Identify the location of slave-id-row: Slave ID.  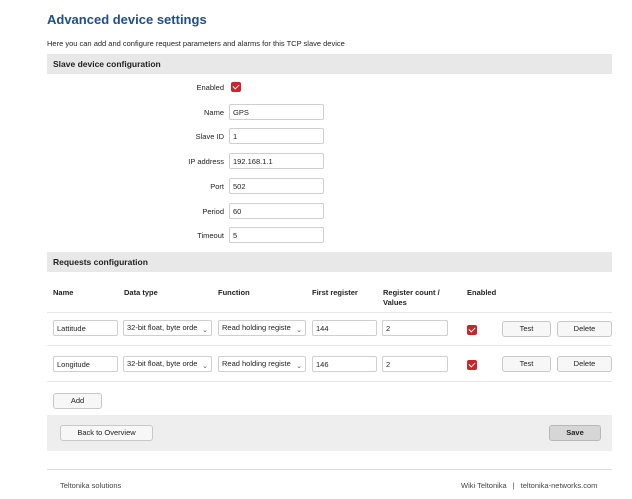
(329, 136).